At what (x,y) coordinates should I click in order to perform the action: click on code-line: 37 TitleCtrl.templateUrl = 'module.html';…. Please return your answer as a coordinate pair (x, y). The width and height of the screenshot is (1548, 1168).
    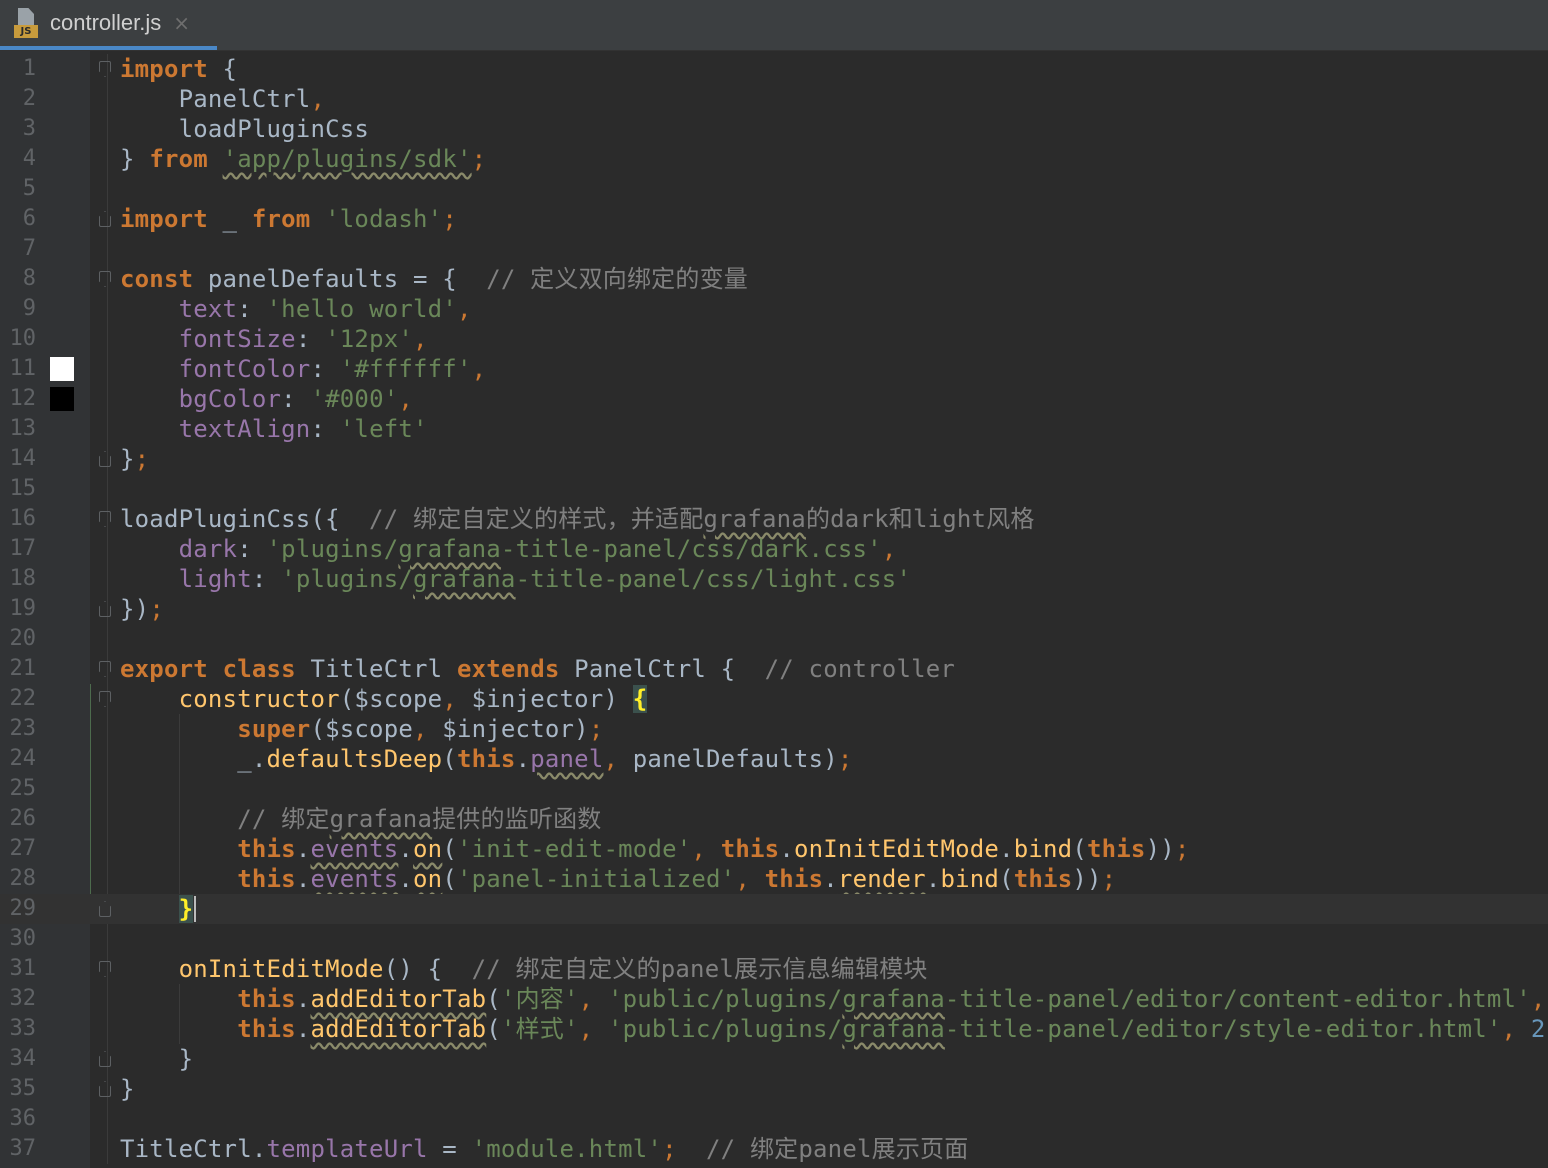
    Looking at the image, I should click on (774, 1149).